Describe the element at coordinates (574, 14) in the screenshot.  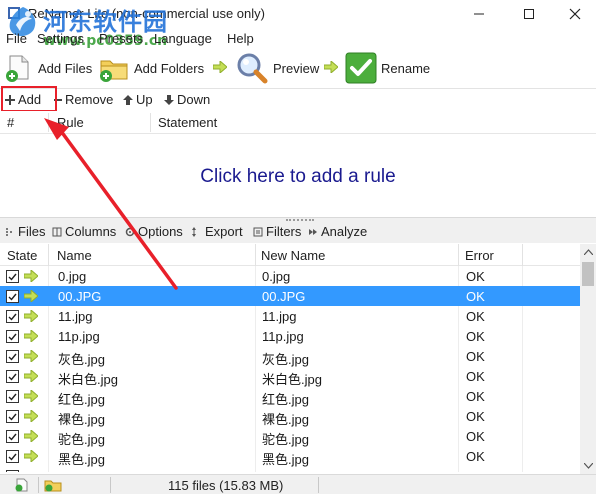
I see `close-button` at that location.